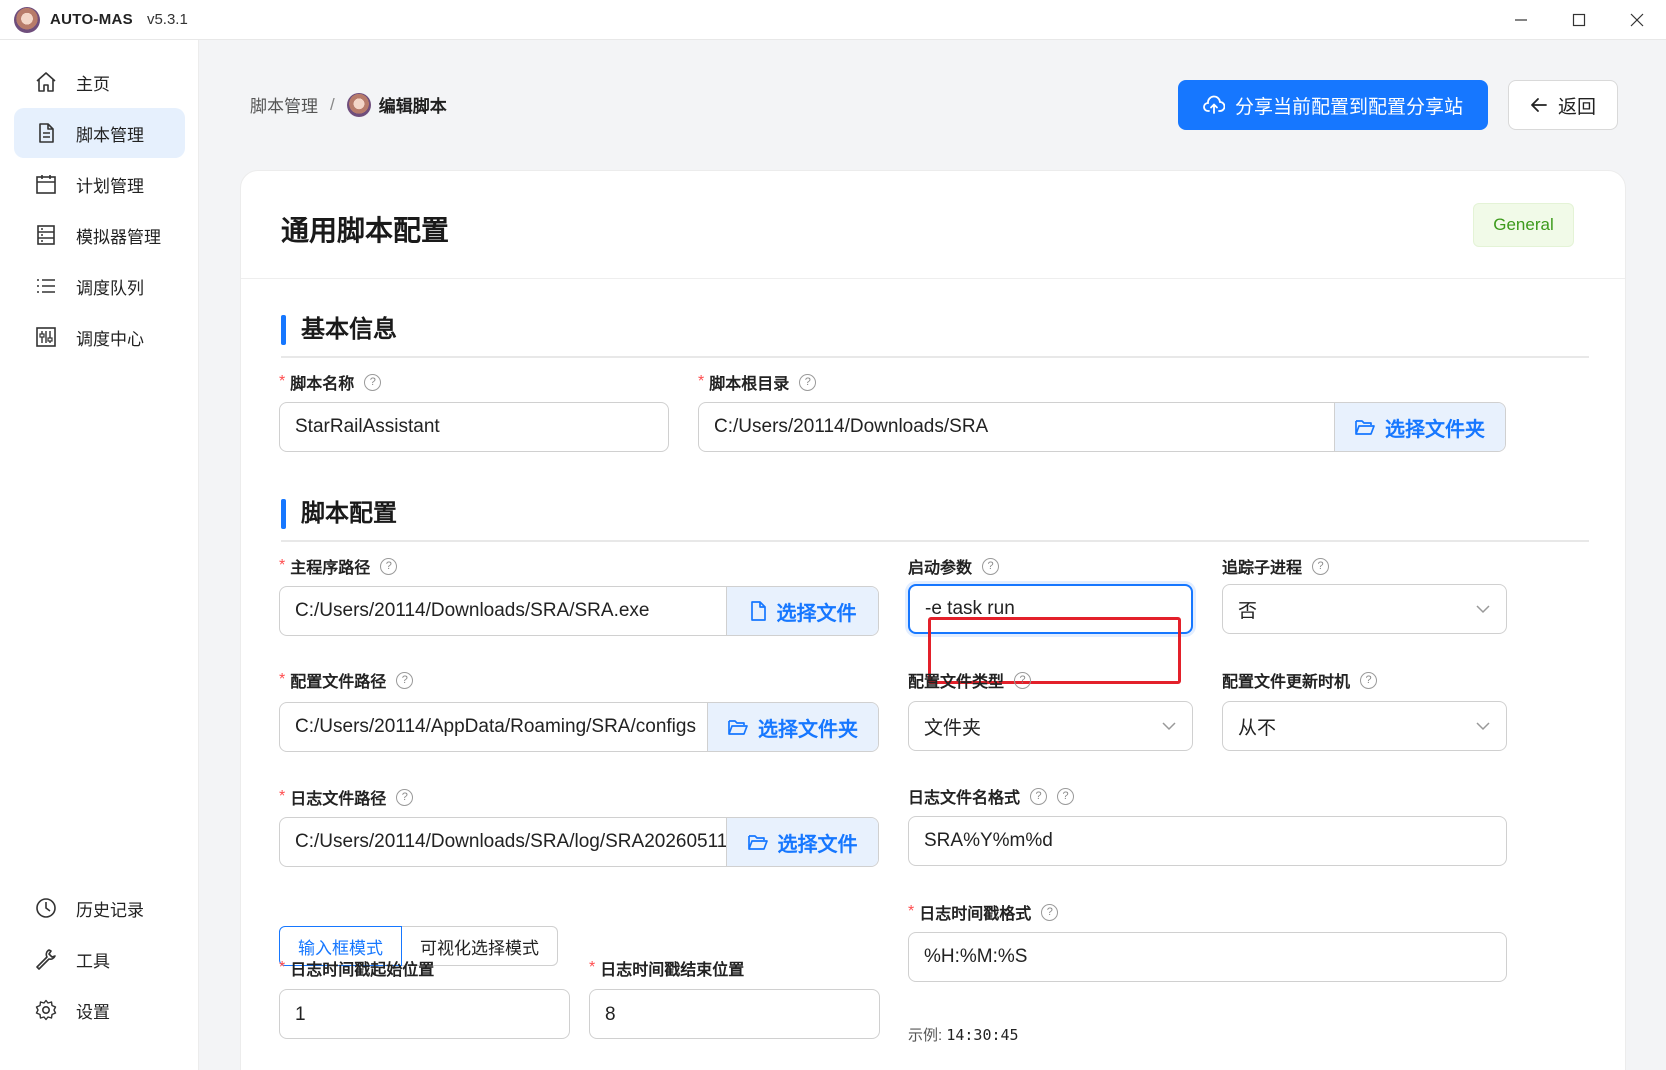  I want to click on back-button-label: 返回, so click(1576, 107).